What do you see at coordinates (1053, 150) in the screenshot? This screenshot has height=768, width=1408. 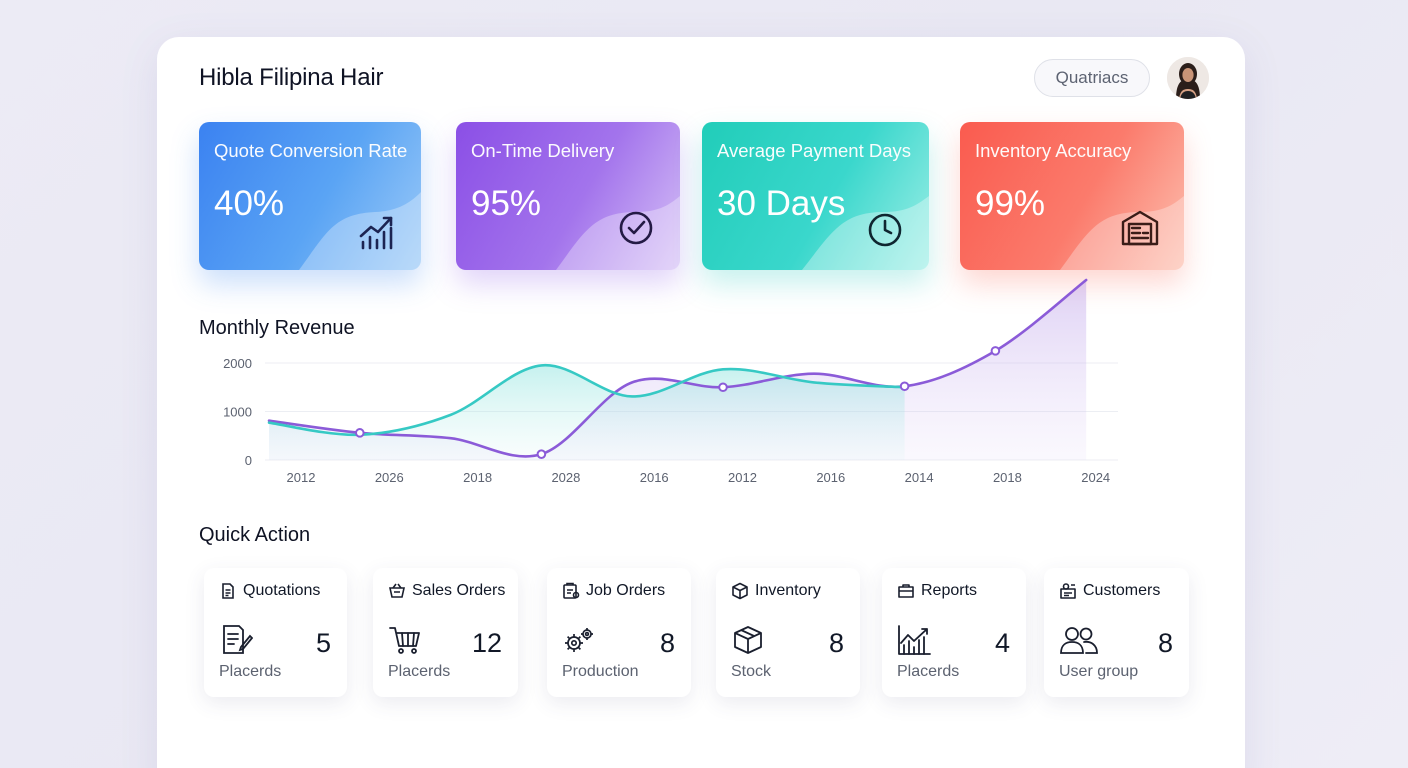 I see `kpi-title: Inventory Accuracy` at bounding box center [1053, 150].